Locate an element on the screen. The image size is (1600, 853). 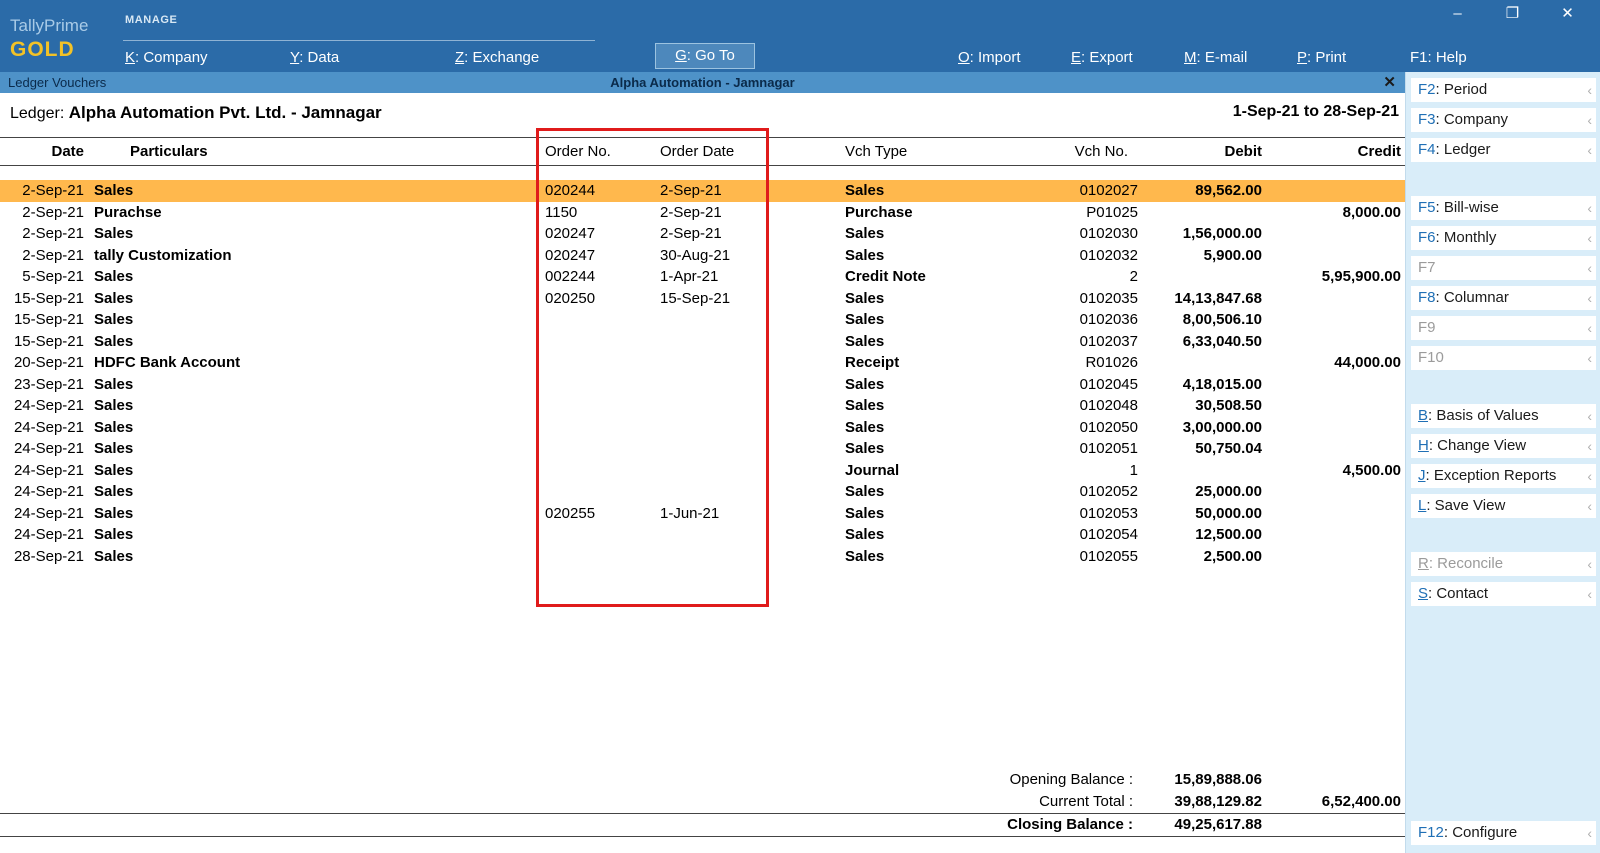
debit-cell: 89,562.00 is located at coordinates (1228, 190).